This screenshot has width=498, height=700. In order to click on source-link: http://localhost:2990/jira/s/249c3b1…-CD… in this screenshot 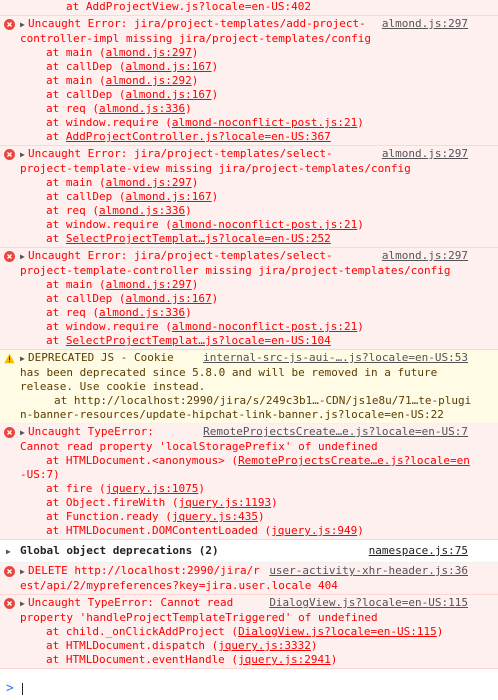, I will do `click(272, 400)`.